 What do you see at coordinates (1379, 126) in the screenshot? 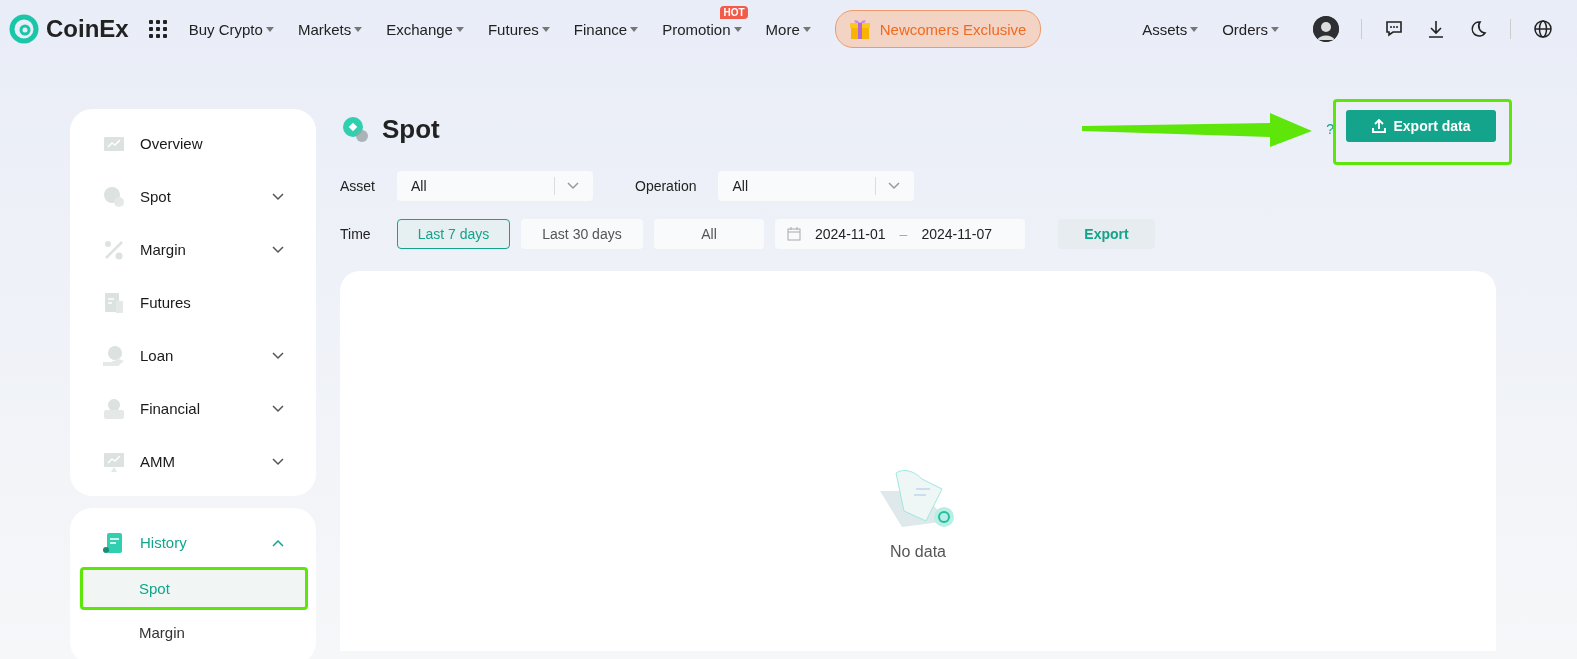
I see `upload-icon` at bounding box center [1379, 126].